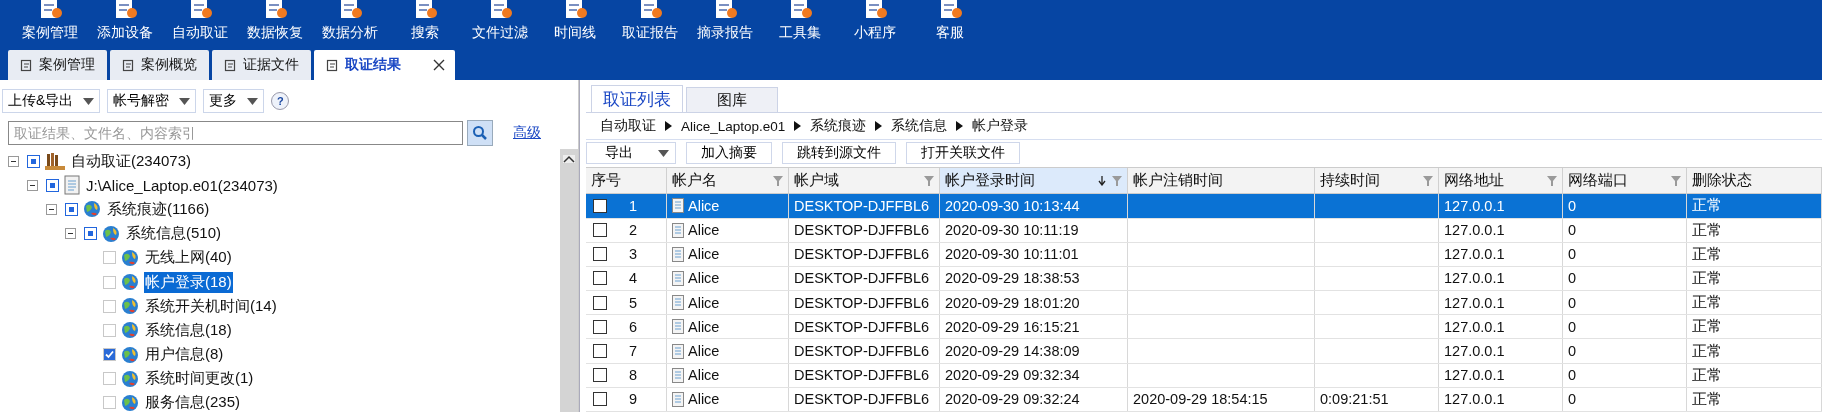 The height and width of the screenshot is (412, 1822). Describe the element at coordinates (1572, 254) in the screenshot. I see `table-cell: 0` at that location.